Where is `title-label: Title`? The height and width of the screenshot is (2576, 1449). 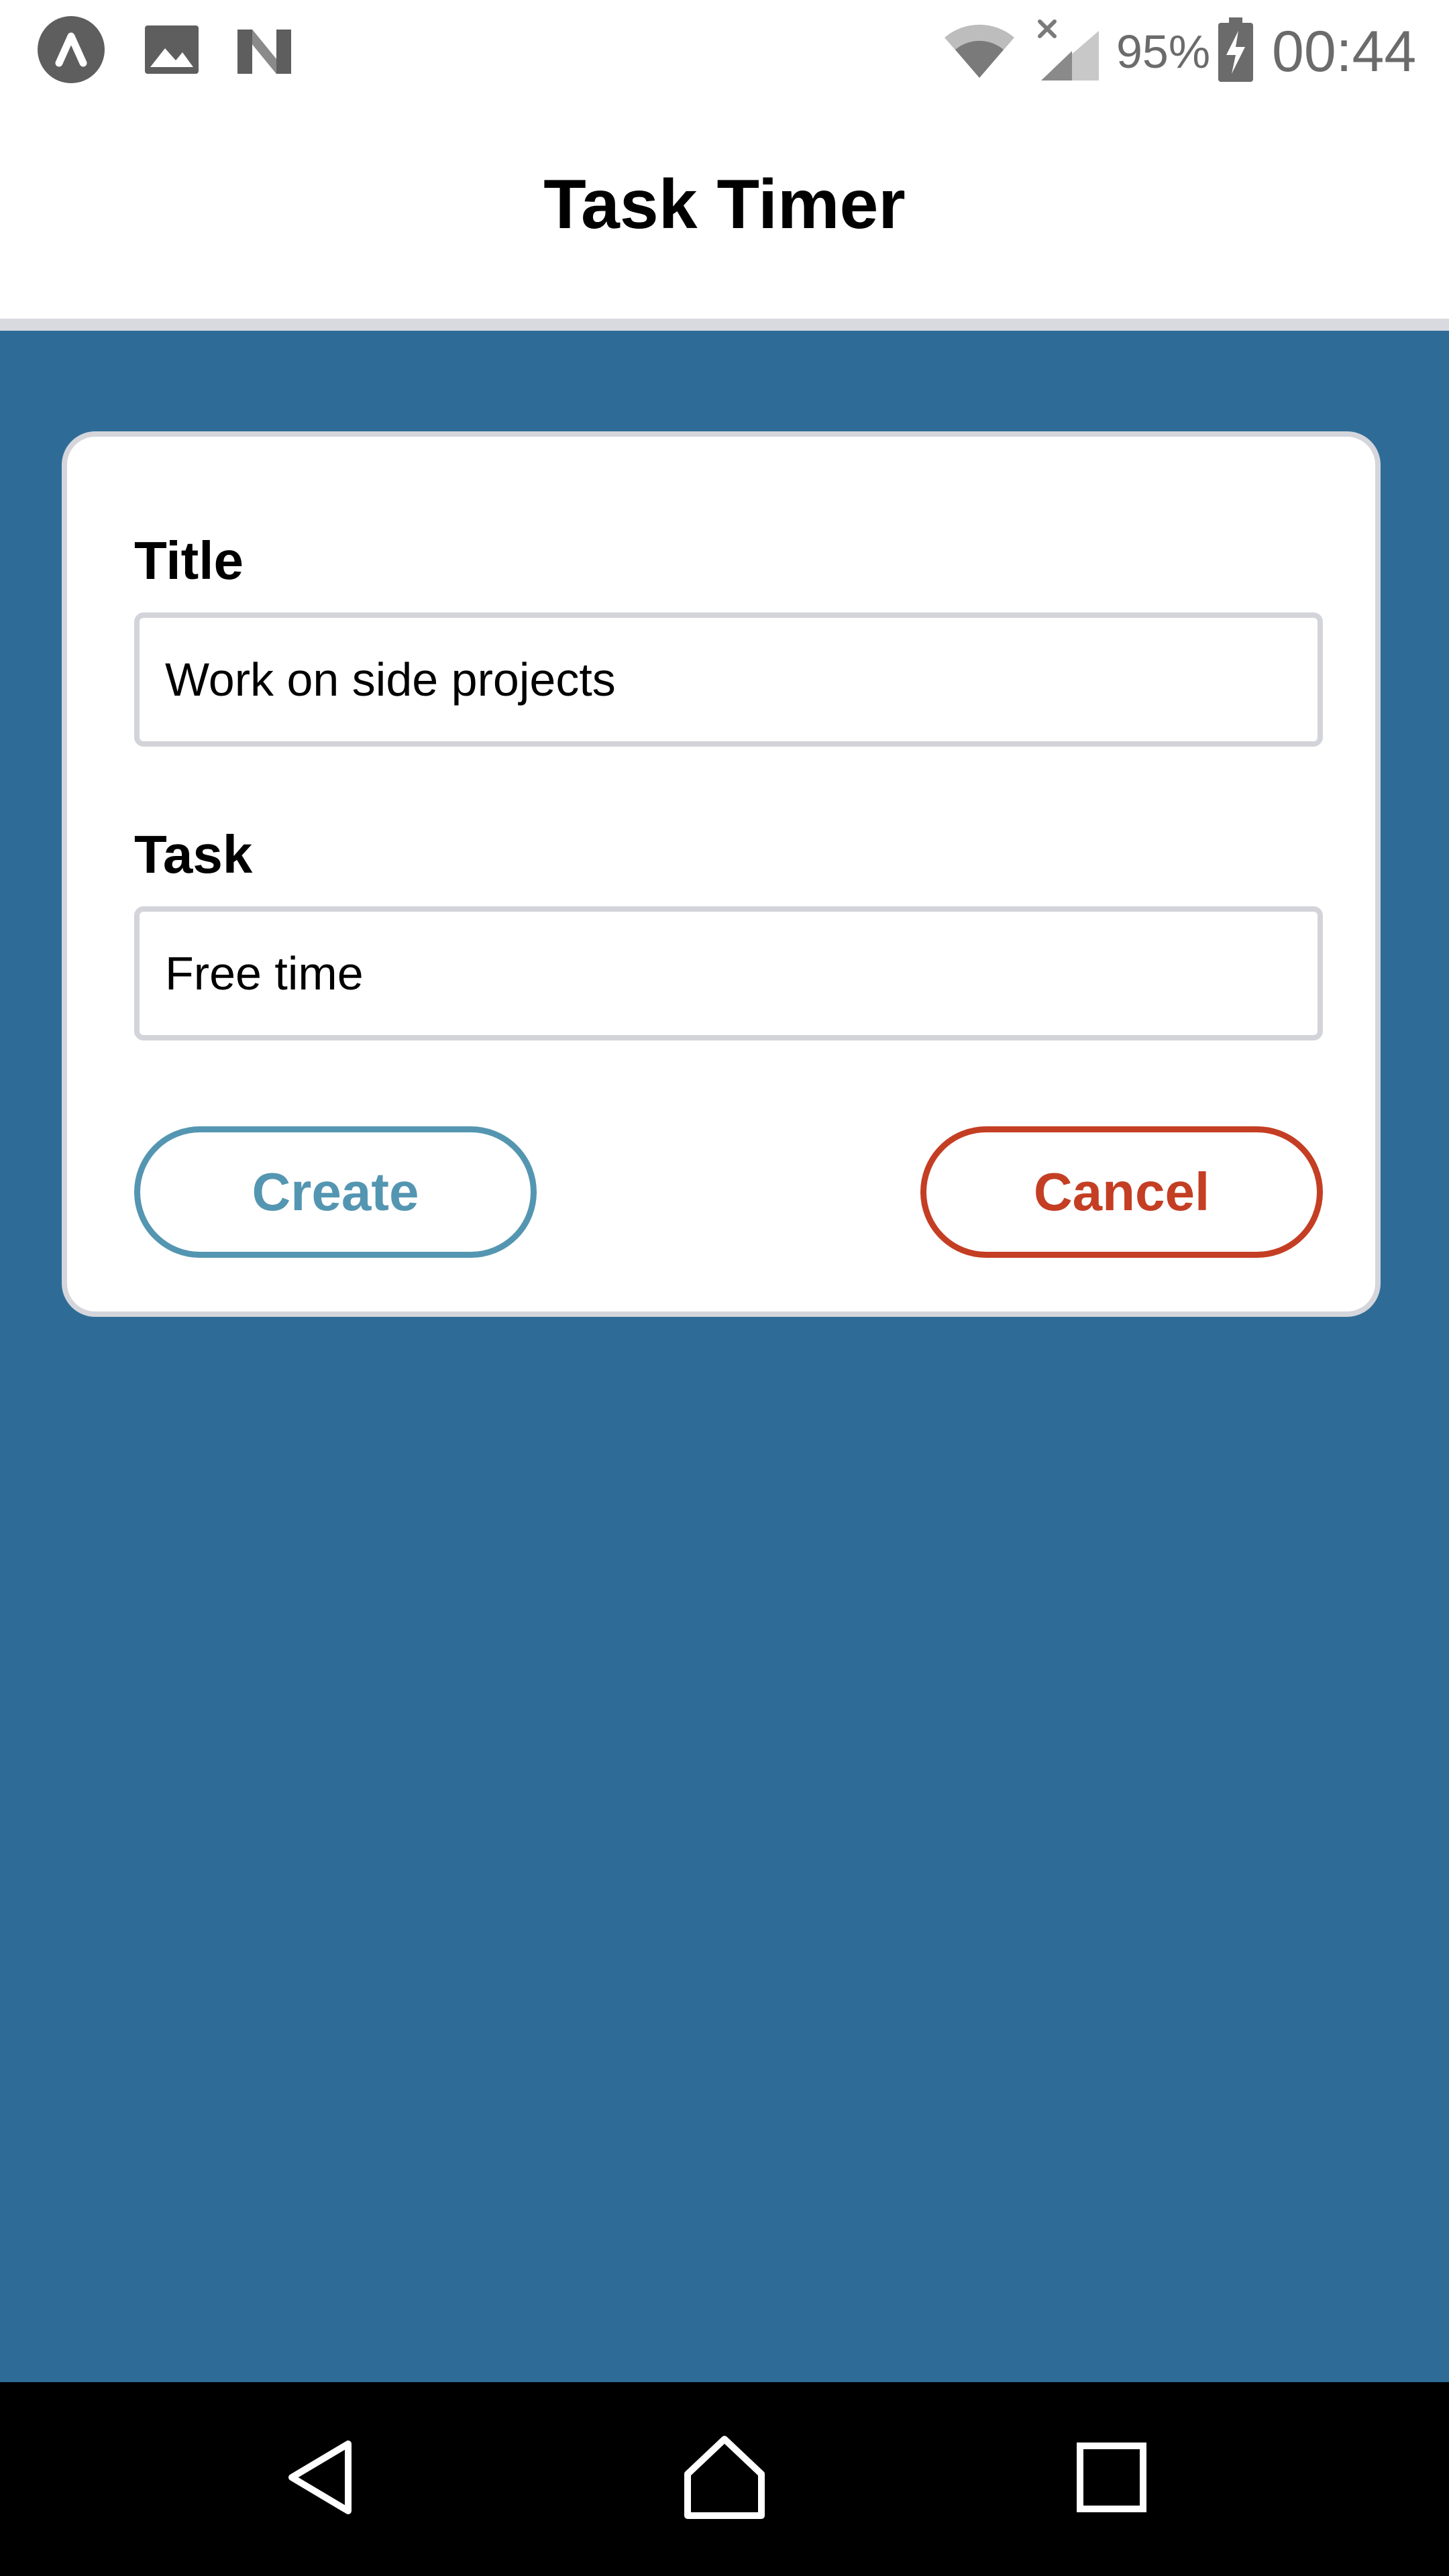
title-label: Title is located at coordinates (189, 560).